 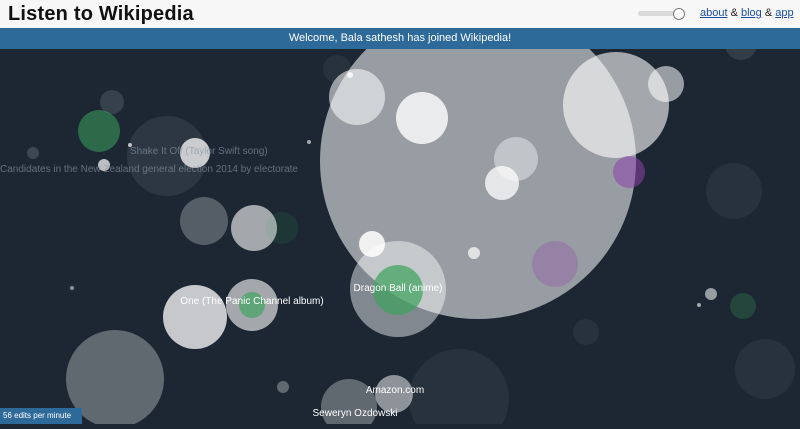 I want to click on about-link: about, so click(x=714, y=13).